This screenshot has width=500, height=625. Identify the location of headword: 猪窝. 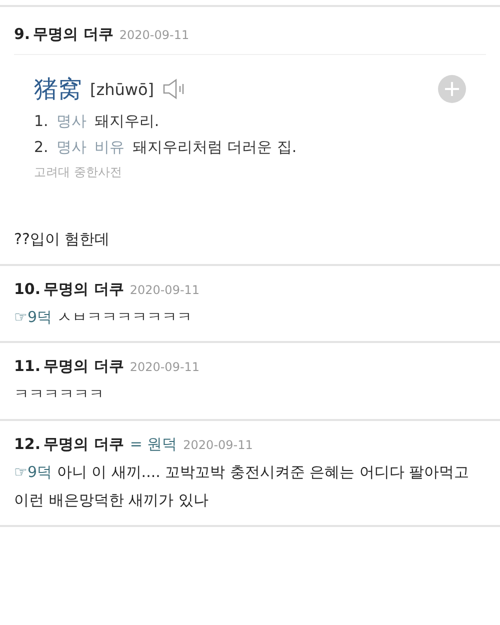
(58, 89).